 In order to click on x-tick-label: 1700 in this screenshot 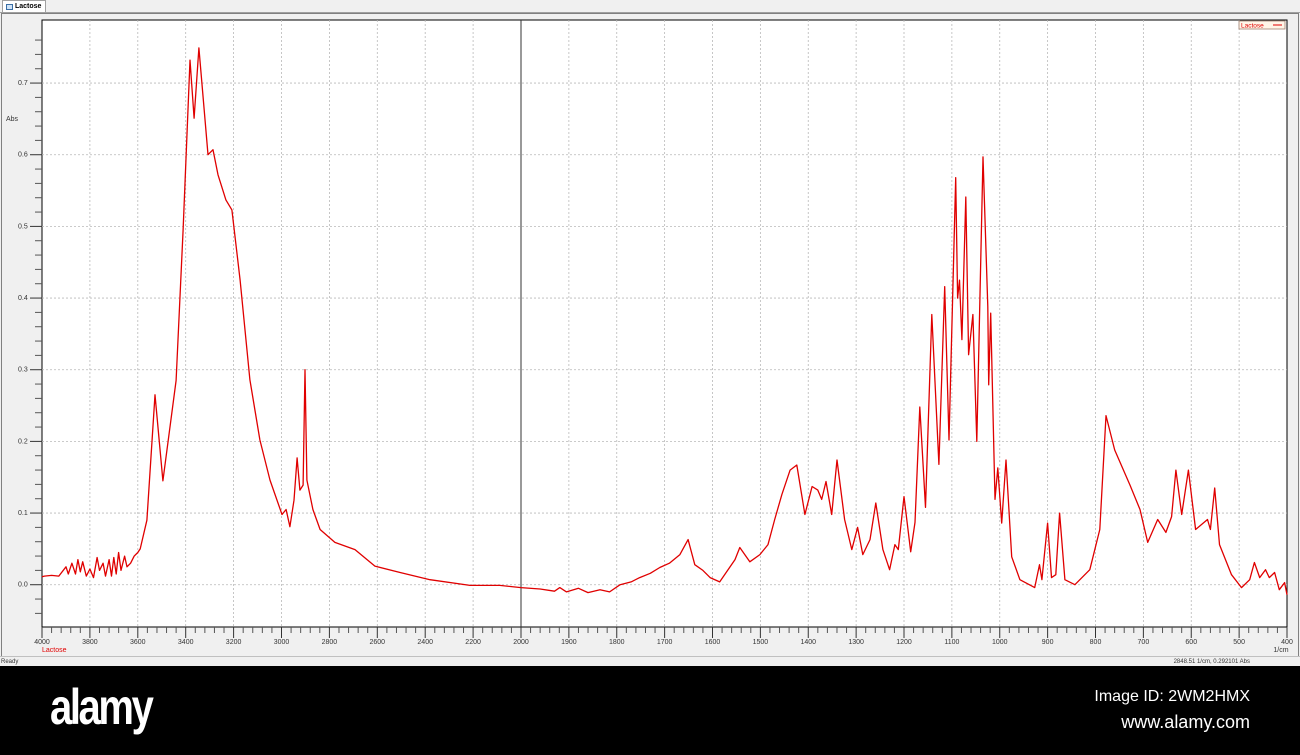, I will do `click(665, 642)`.